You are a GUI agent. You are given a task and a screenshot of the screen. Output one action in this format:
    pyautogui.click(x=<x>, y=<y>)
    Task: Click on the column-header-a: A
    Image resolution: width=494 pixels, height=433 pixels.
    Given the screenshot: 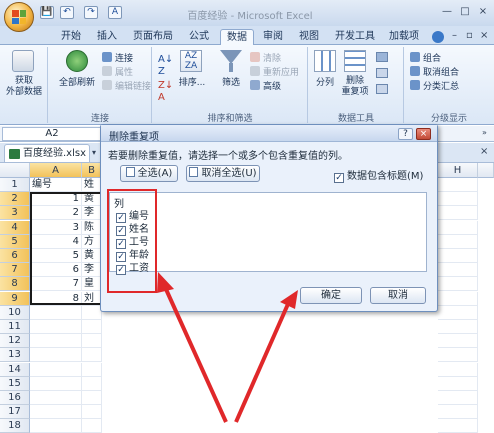 What is the action you would take?
    pyautogui.click(x=56, y=170)
    